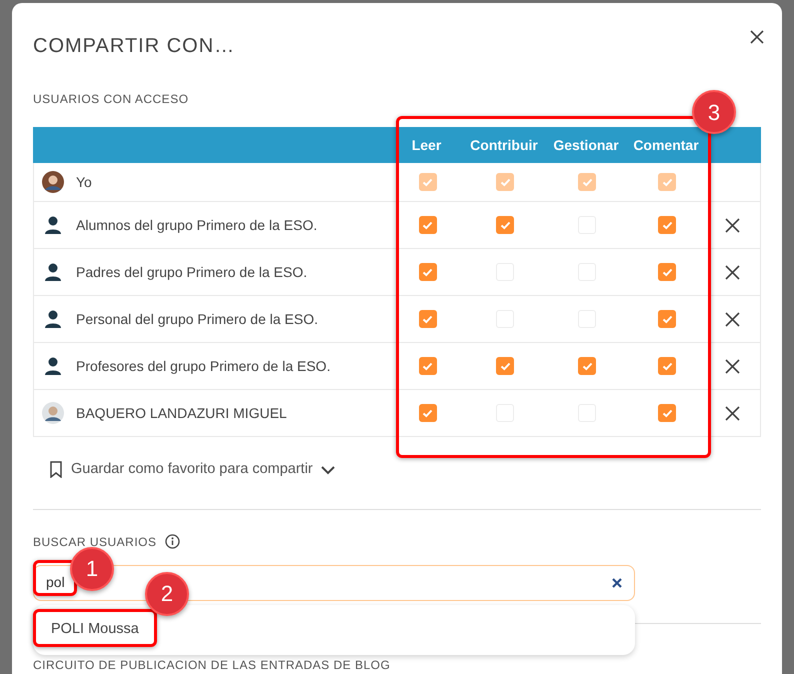 The width and height of the screenshot is (794, 674). What do you see at coordinates (56, 469) in the screenshot?
I see `bookmark-icon` at bounding box center [56, 469].